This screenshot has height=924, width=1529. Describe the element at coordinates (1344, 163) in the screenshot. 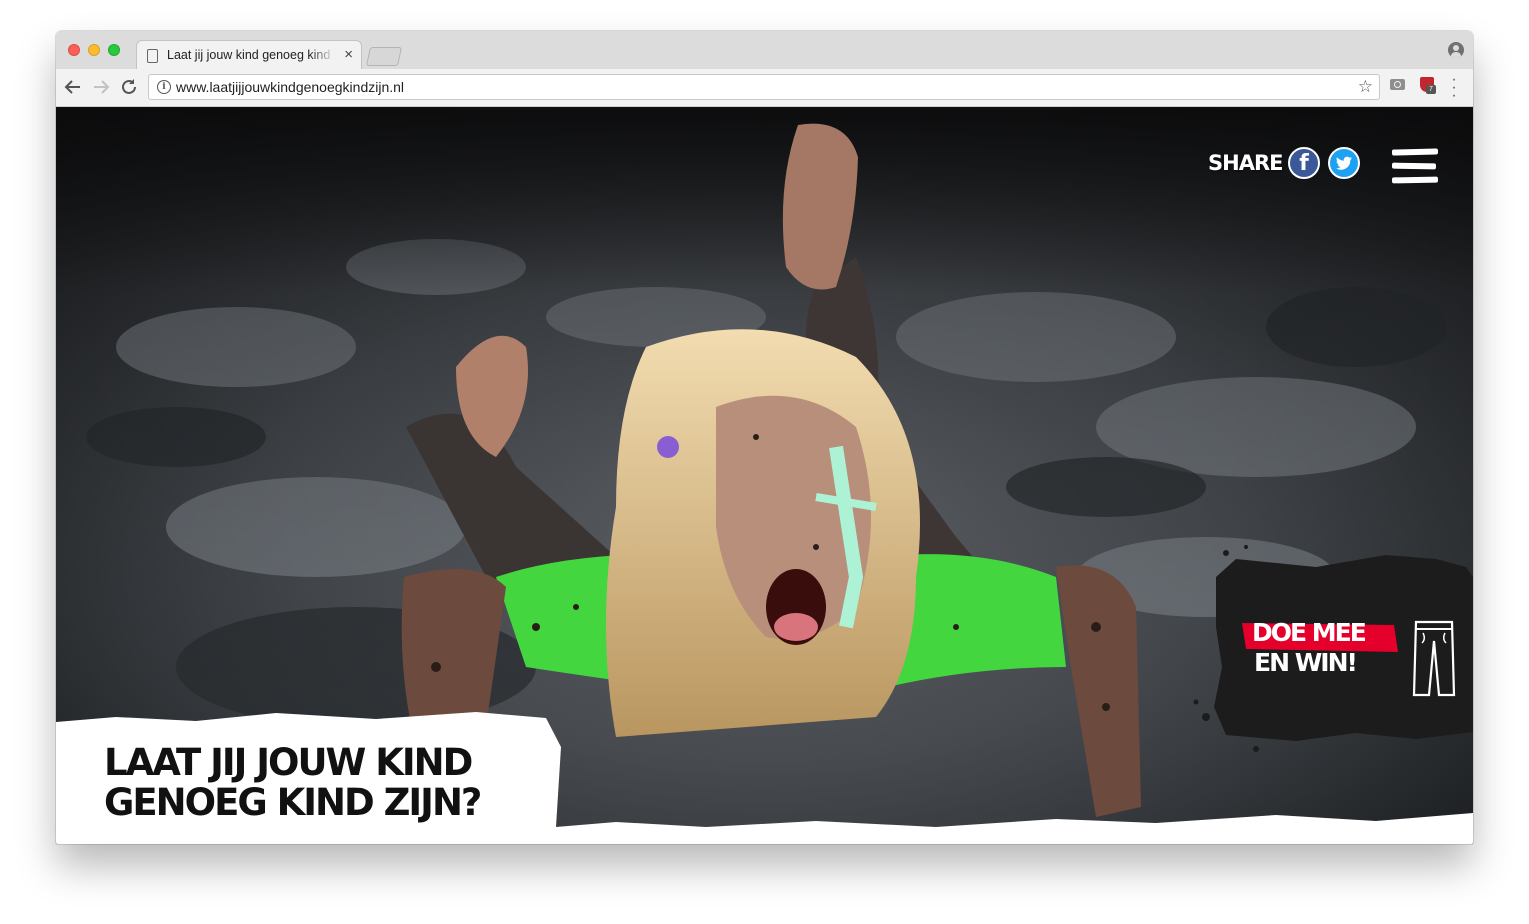

I see `share-twitter-icon` at that location.